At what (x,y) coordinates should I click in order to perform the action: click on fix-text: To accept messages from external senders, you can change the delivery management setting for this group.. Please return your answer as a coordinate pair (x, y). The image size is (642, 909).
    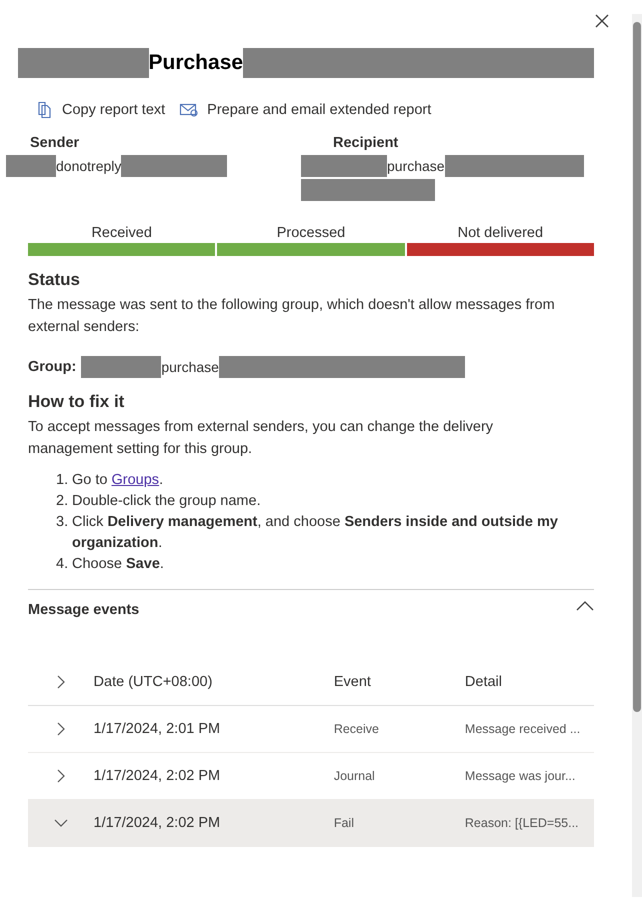
    Looking at the image, I should click on (261, 438).